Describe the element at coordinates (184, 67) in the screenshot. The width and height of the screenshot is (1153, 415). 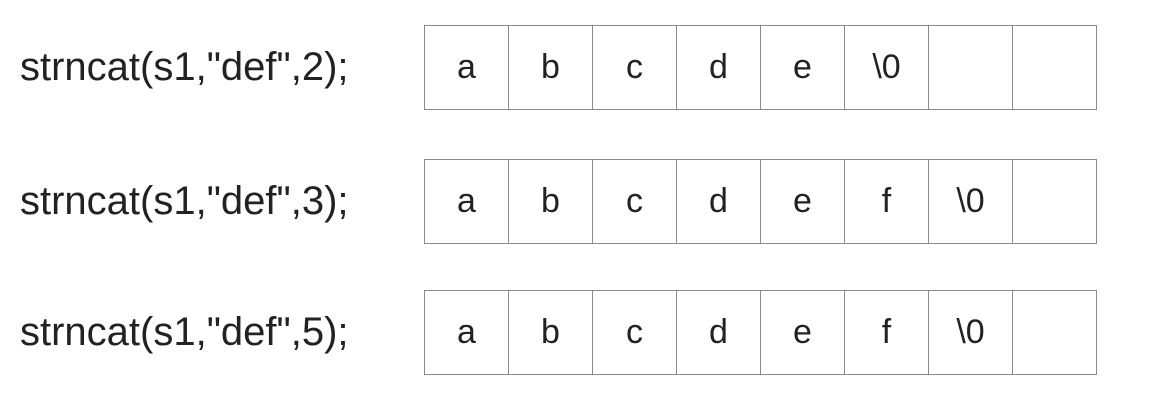
I see `function-call-label: strncat(s1,"def",2);` at that location.